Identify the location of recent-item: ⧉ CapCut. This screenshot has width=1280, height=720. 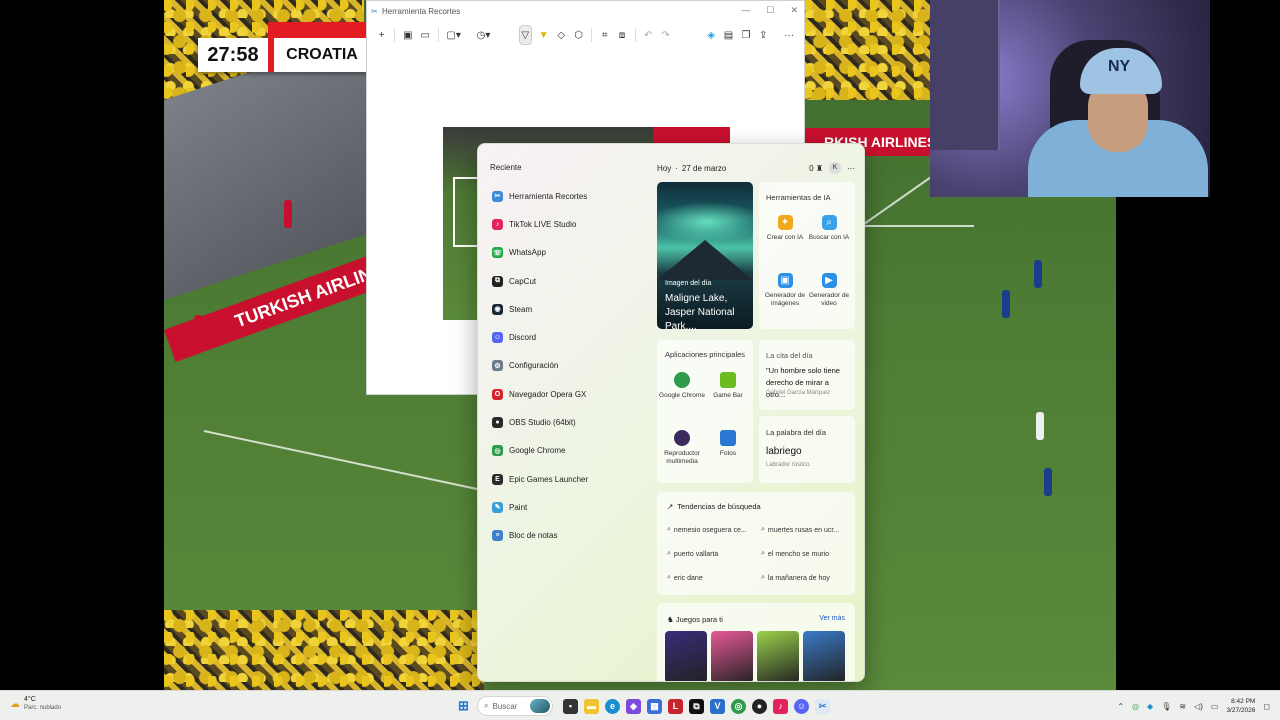
(572, 281).